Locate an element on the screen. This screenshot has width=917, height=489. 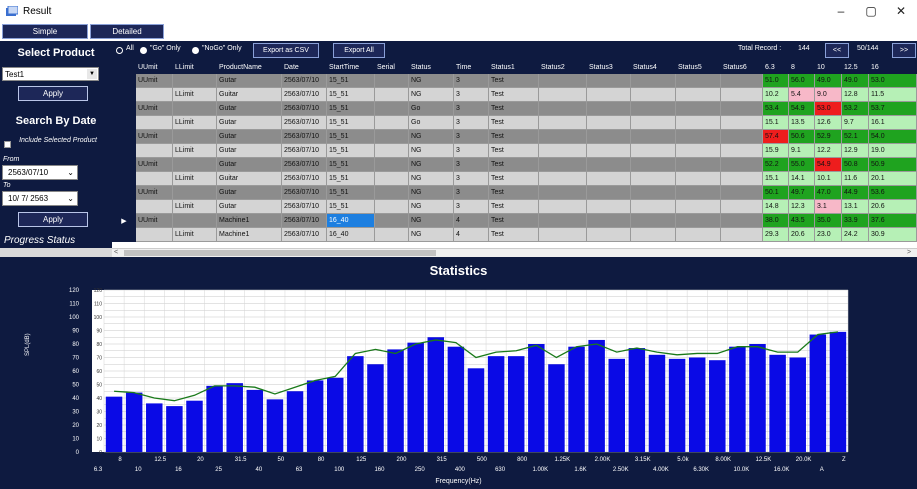
freq-cell: 49.0 is located at coordinates (855, 81).